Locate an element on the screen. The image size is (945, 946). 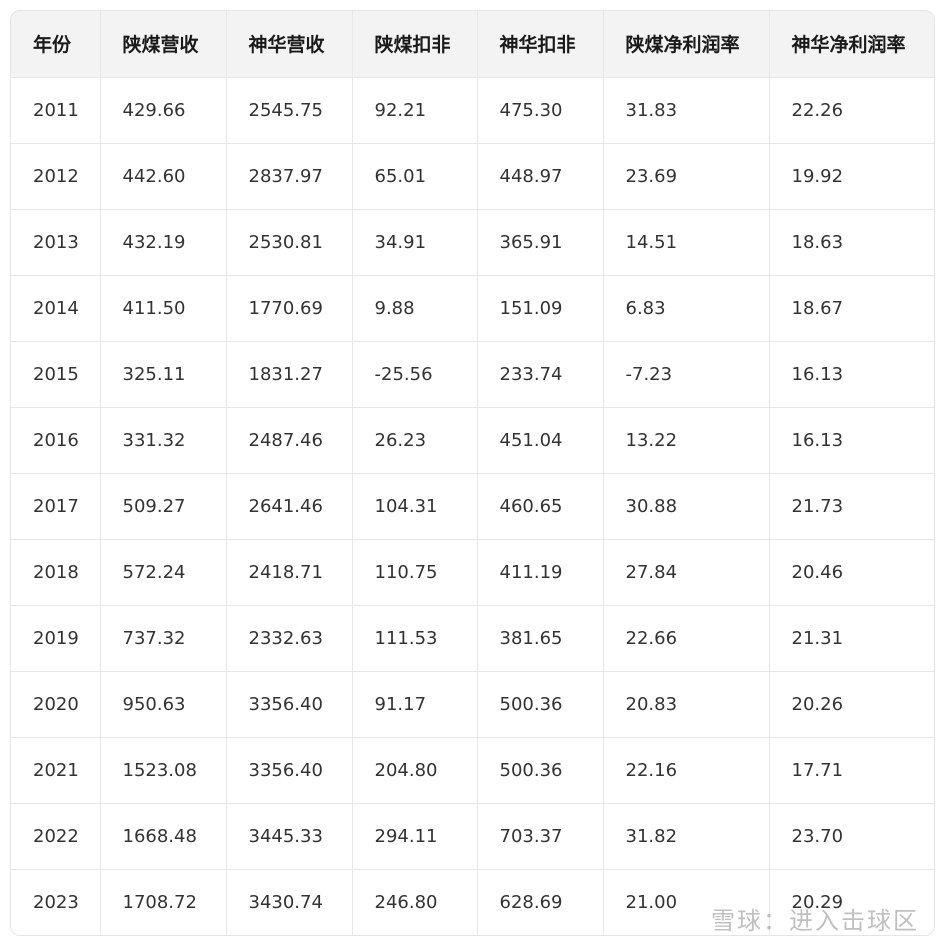
table-cell: 429.66 is located at coordinates (163, 110).